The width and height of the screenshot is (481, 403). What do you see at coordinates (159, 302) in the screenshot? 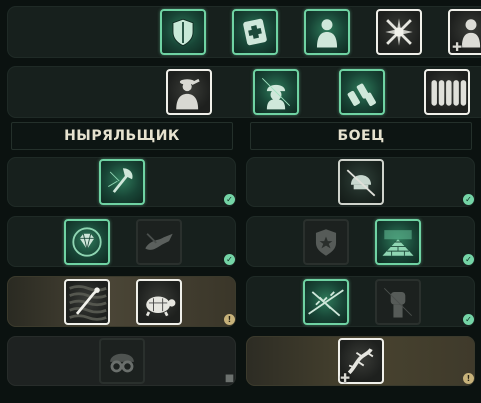
I see `turtle-icon` at bounding box center [159, 302].